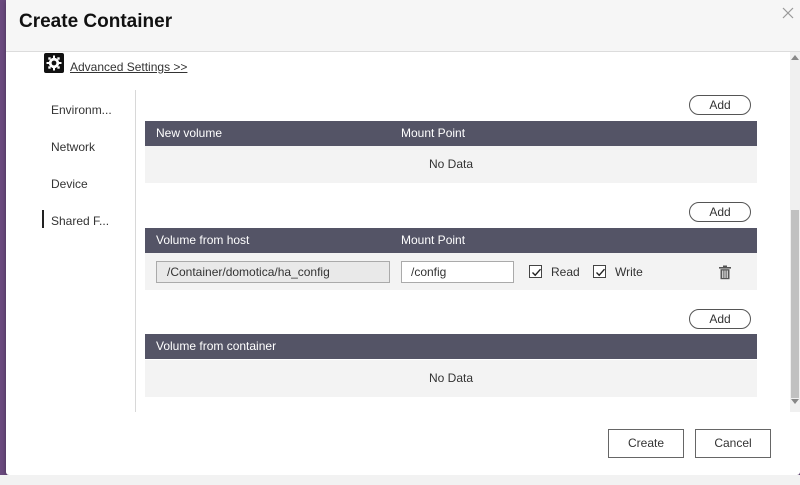  Describe the element at coordinates (96, 21) in the screenshot. I see `dialog-title: Create Container` at that location.